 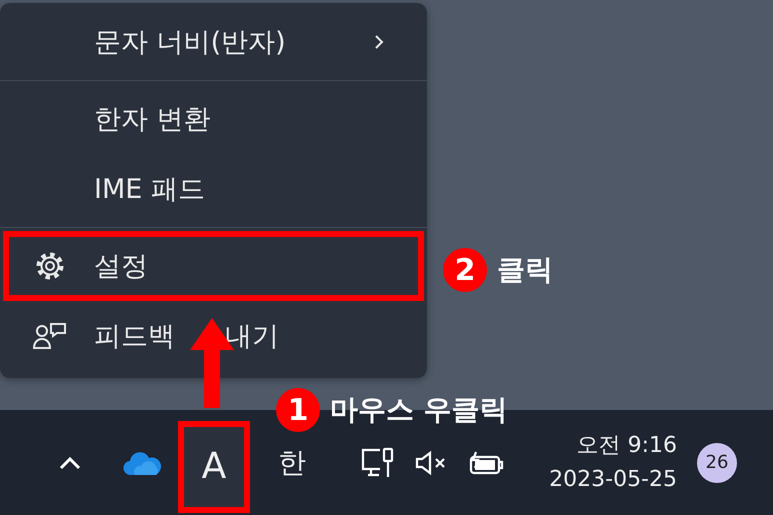 I want to click on menu-item: 문자 너비(반자), so click(x=213, y=42).